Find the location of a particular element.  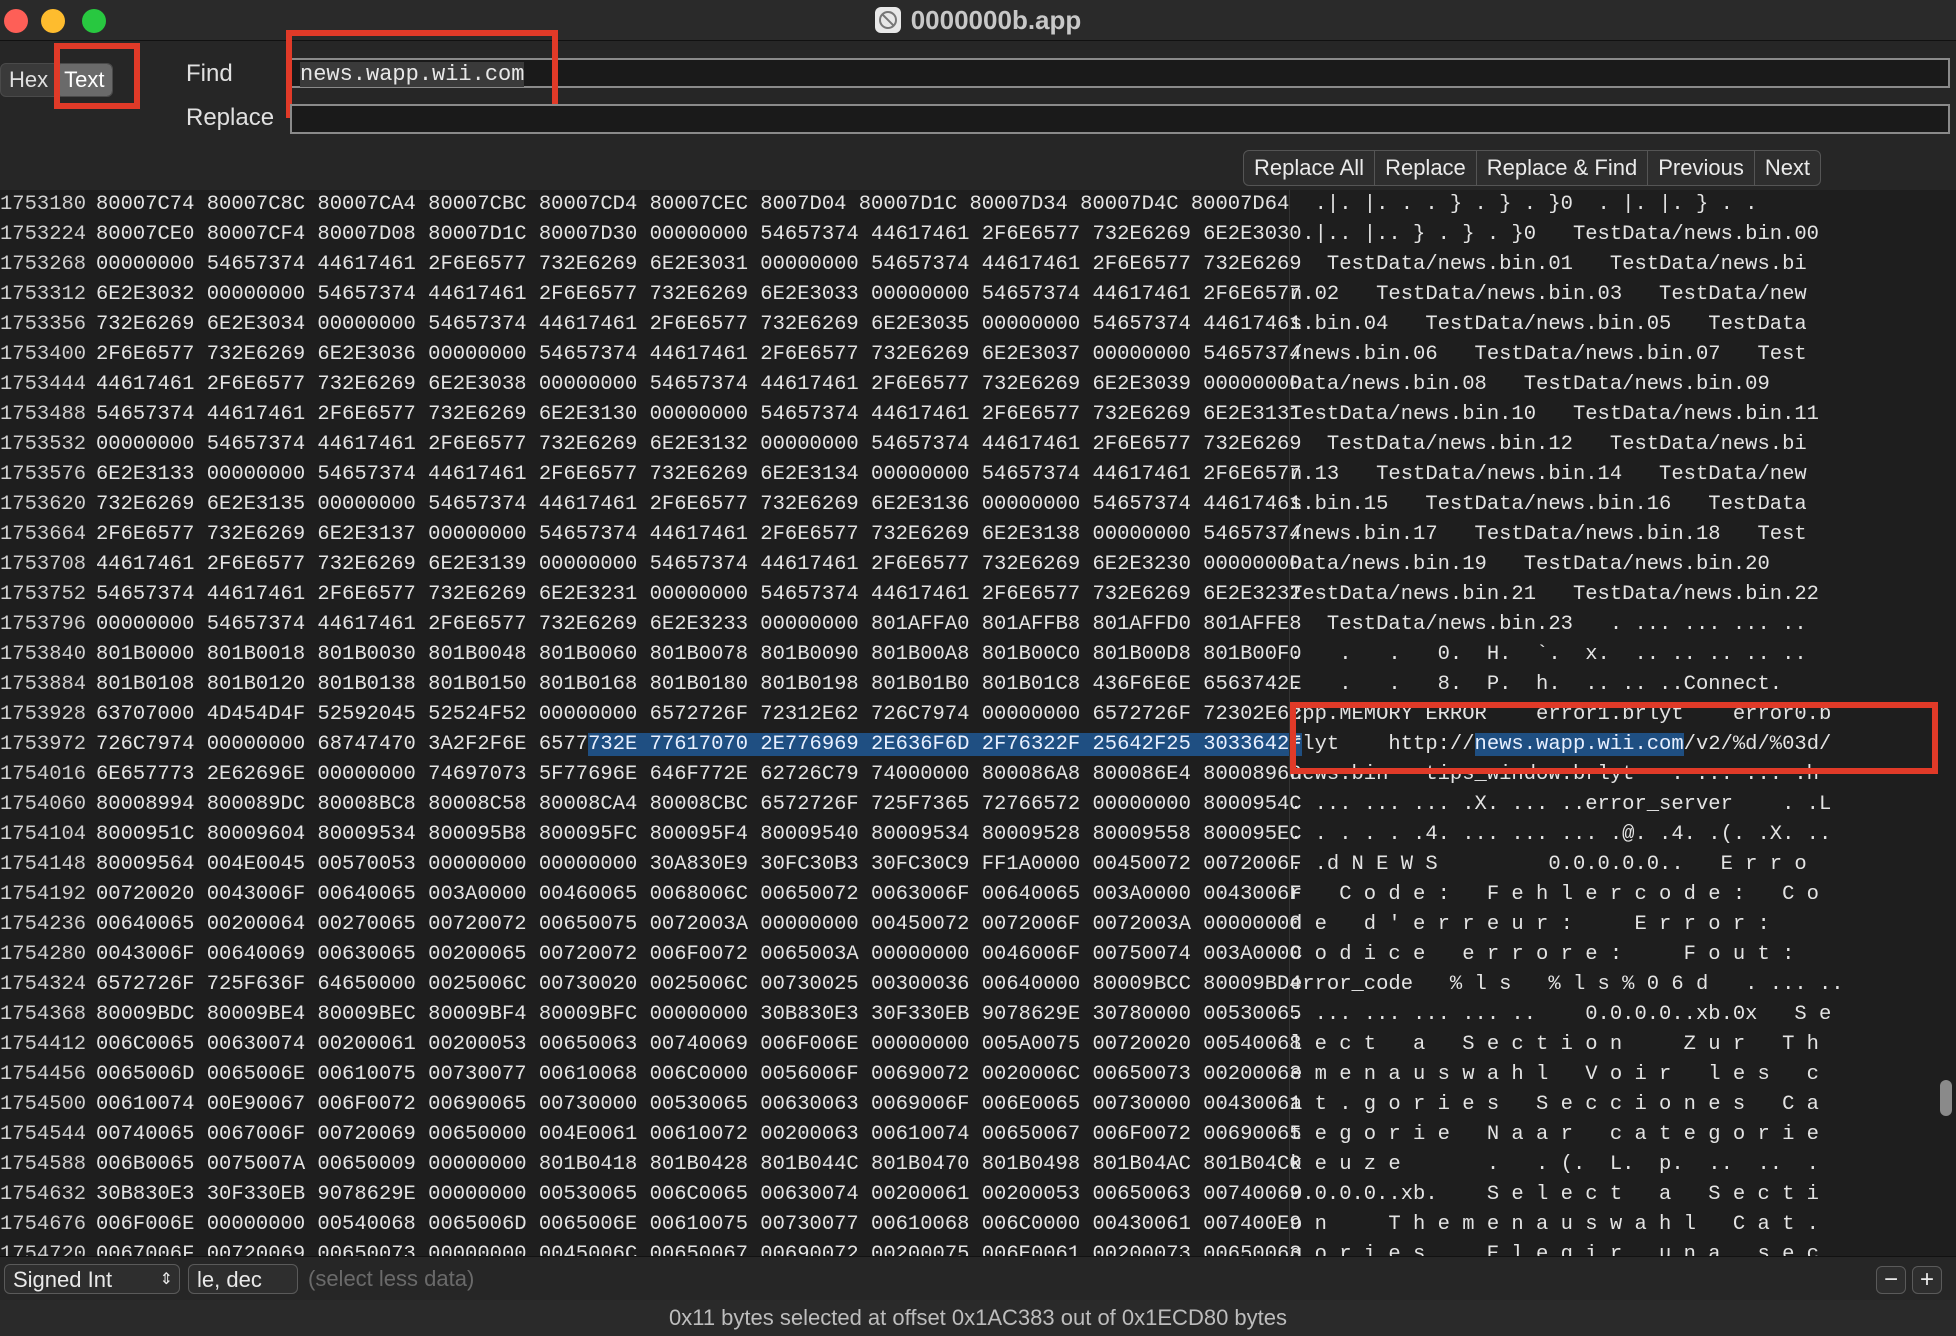

text-row: s.bin.04 TestData/news.bin.05 TestData is located at coordinates (1606, 325).